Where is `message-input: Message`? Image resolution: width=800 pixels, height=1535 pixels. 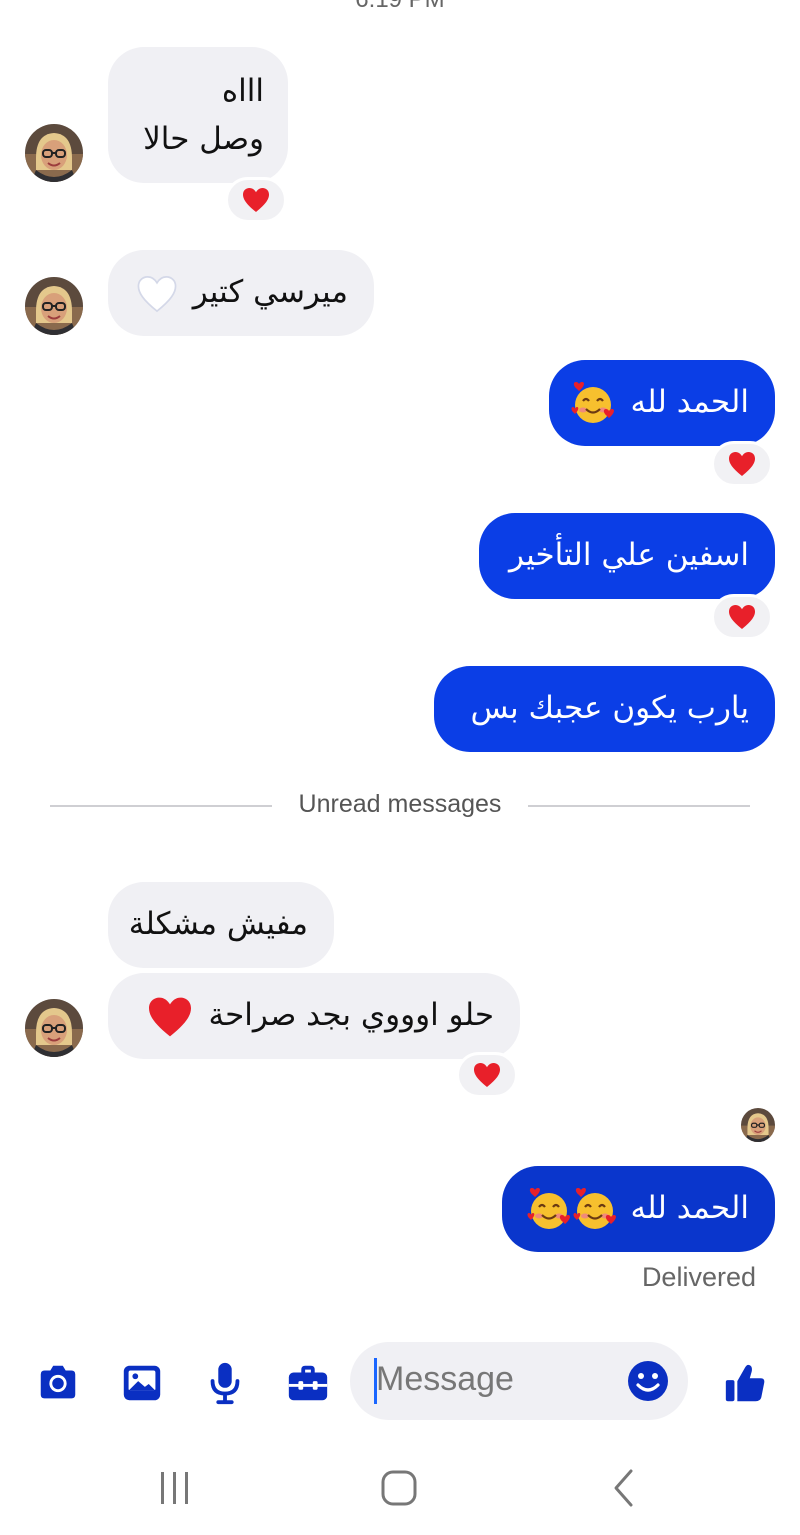
message-input: Message is located at coordinates (519, 1381).